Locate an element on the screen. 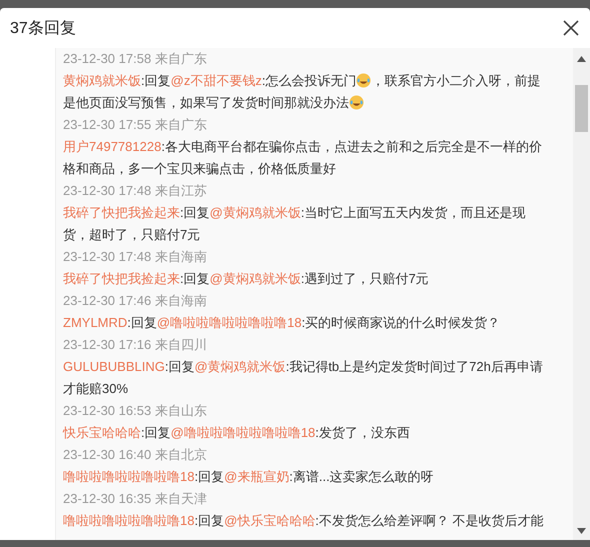 The width and height of the screenshot is (590, 547). comment-text: 快乐宝哈哈哈:回复@噜啦啦噜啦啦噜啦噜18:发货了，没东西 is located at coordinates (237, 433).